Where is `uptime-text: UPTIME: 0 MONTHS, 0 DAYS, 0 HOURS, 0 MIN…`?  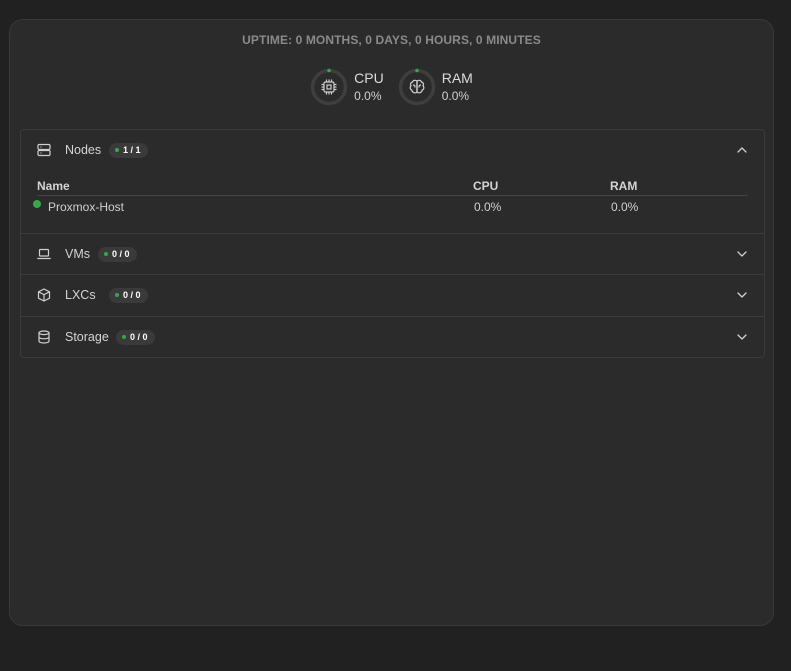 uptime-text: UPTIME: 0 MONTHS, 0 DAYS, 0 HOURS, 0 MIN… is located at coordinates (391, 40).